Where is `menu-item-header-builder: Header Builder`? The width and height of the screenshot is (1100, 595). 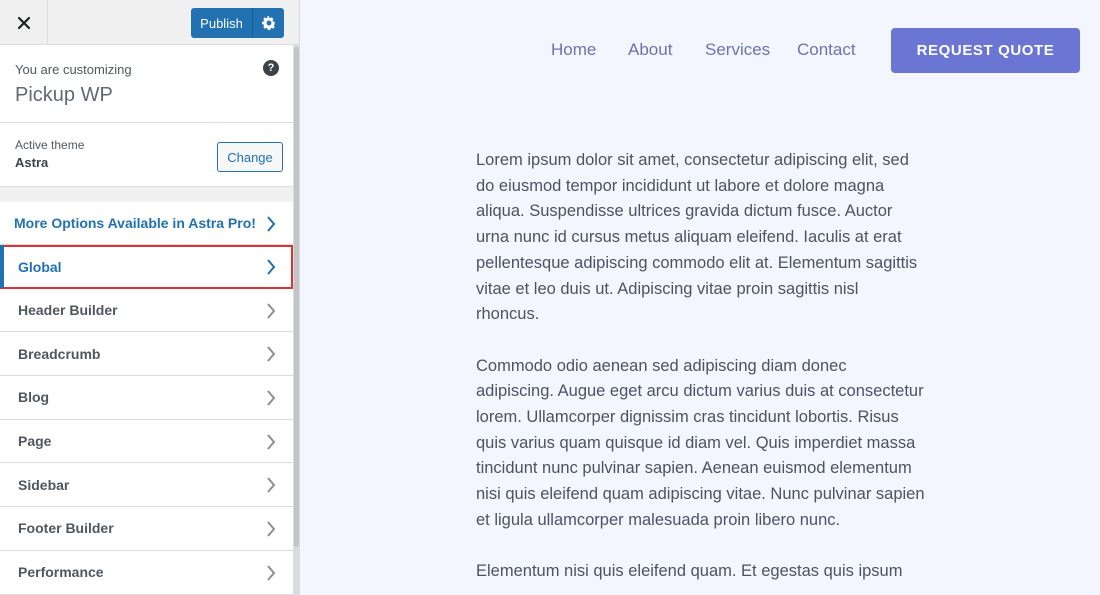
menu-item-header-builder: Header Builder is located at coordinates (146, 310).